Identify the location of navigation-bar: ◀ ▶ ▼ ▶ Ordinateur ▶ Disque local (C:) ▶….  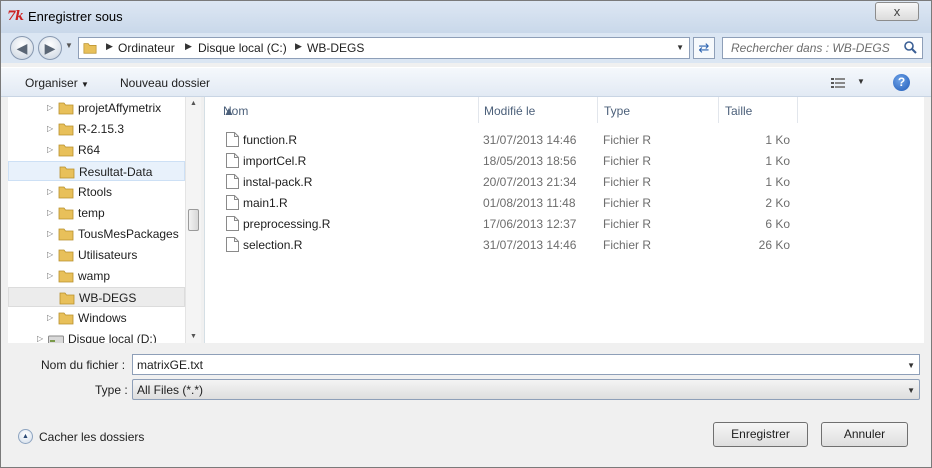
(466, 48).